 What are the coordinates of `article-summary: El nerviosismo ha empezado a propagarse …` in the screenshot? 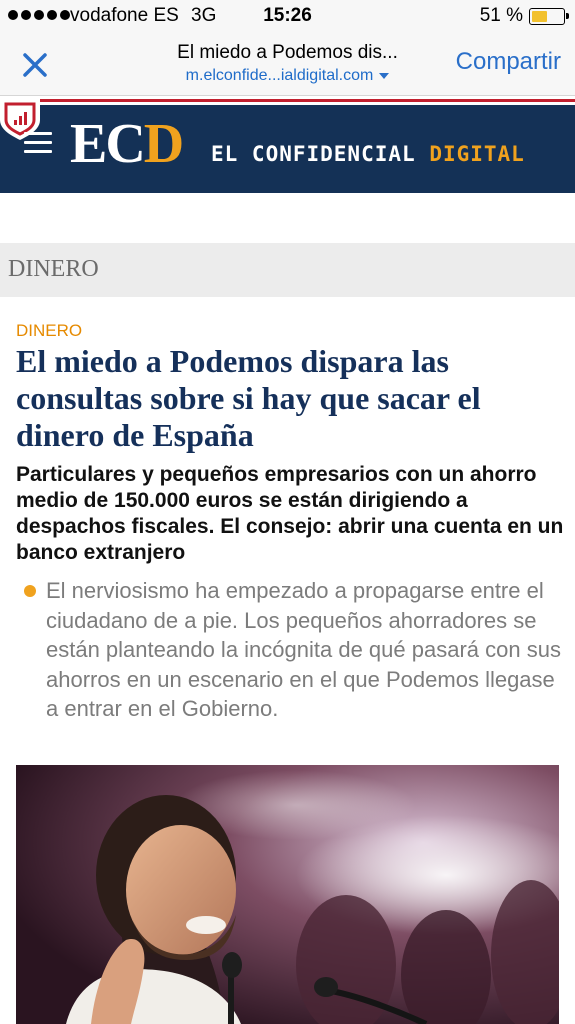 It's located at (303, 649).